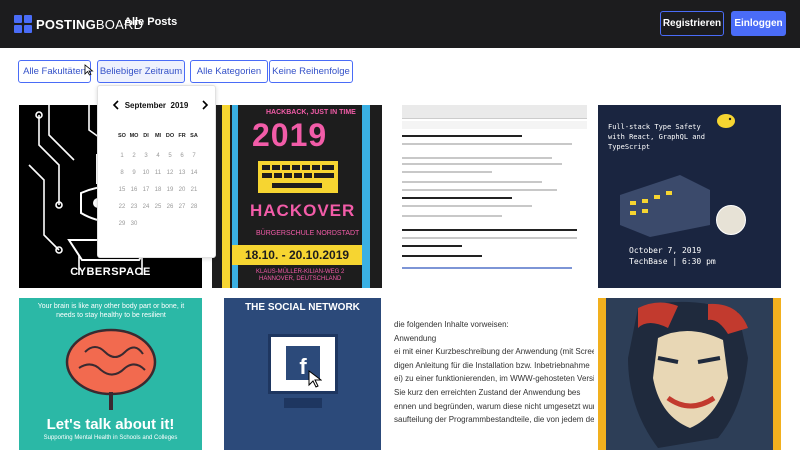 This screenshot has height=450, width=800. I want to click on calendar-day: 22, so click(122, 210).